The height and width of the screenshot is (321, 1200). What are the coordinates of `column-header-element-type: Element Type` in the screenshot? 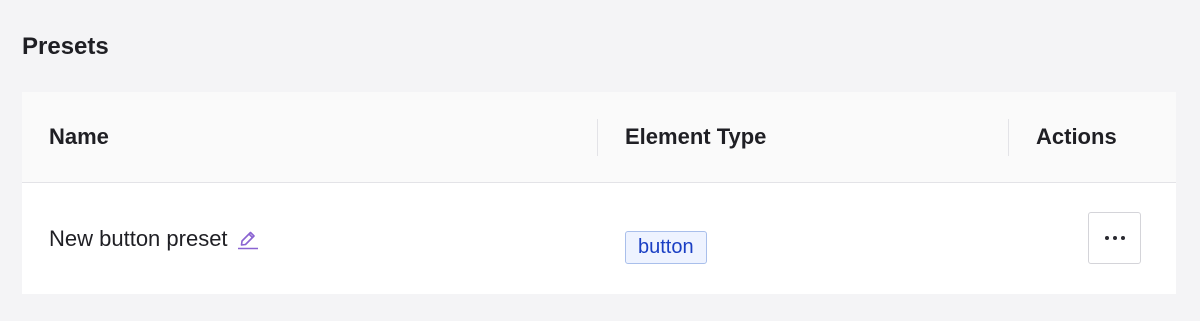 It's located at (696, 136).